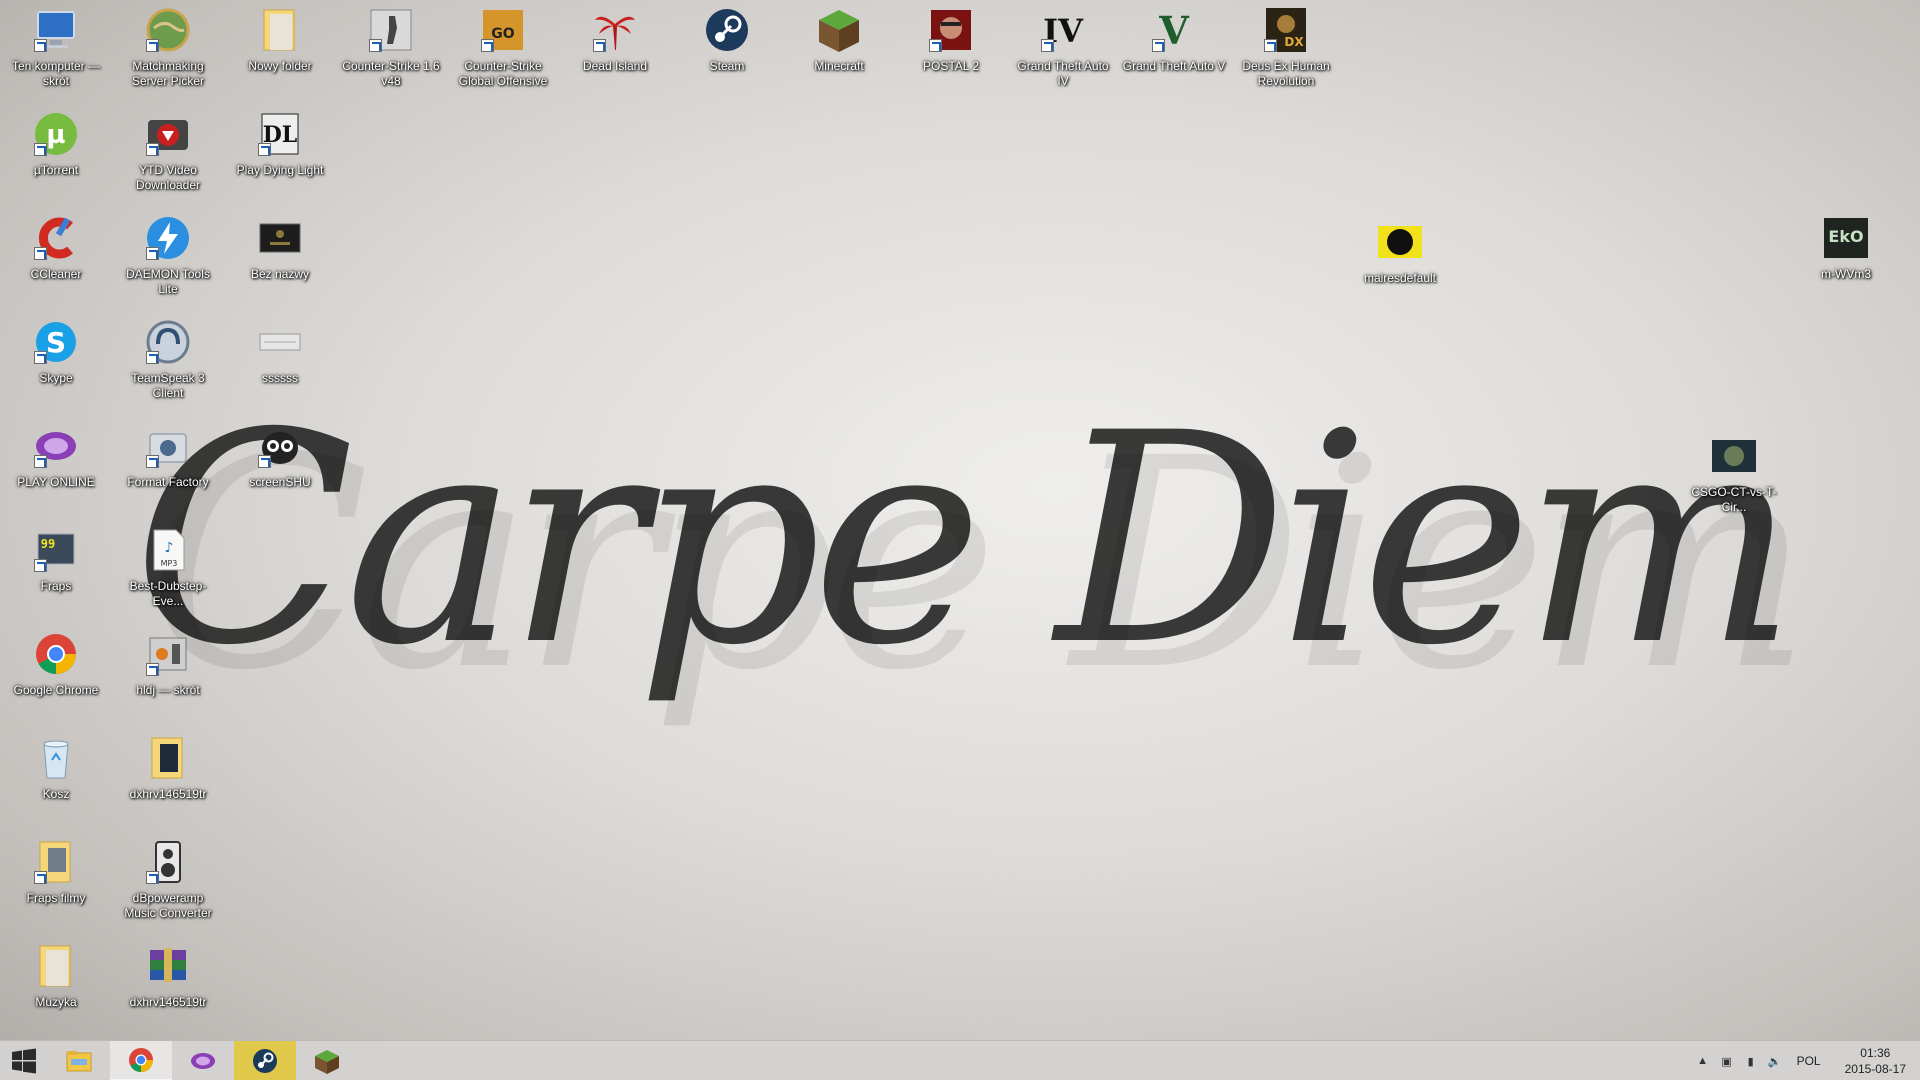  What do you see at coordinates (327, 1060) in the screenshot?
I see `taskbar-minecraft` at bounding box center [327, 1060].